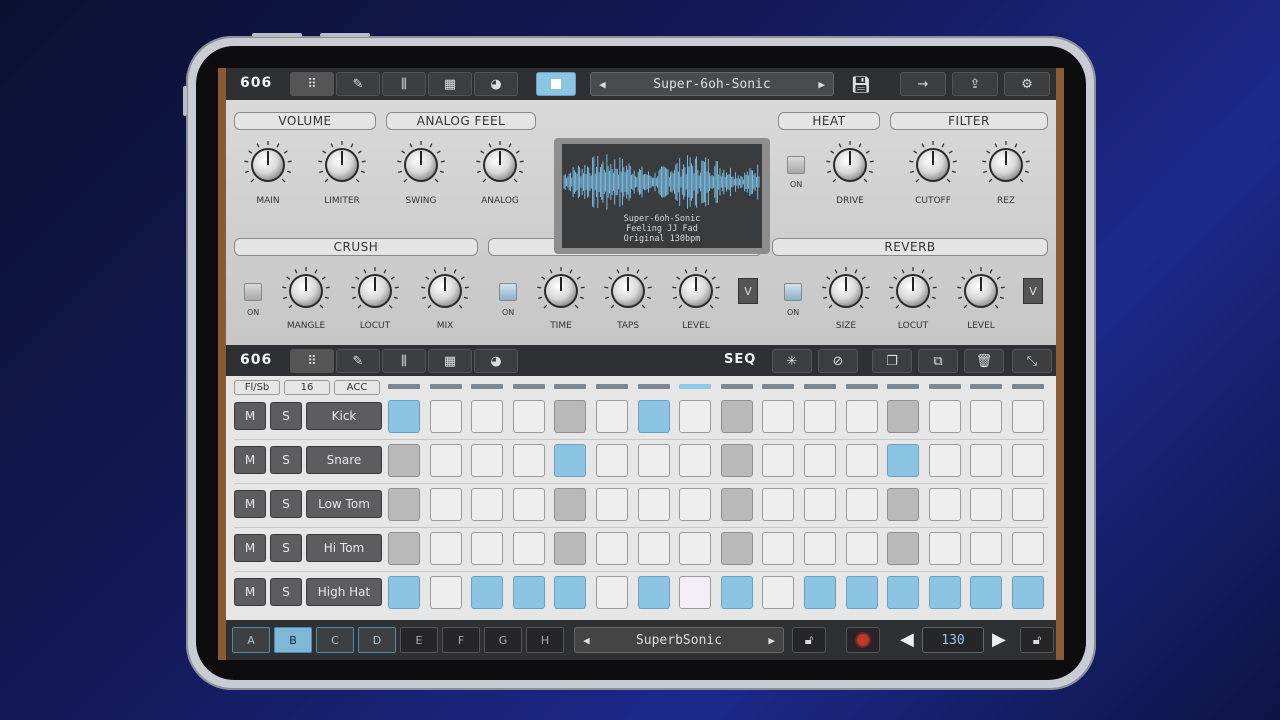 The image size is (1280, 720). I want to click on pattern-button-b: B, so click(293, 640).